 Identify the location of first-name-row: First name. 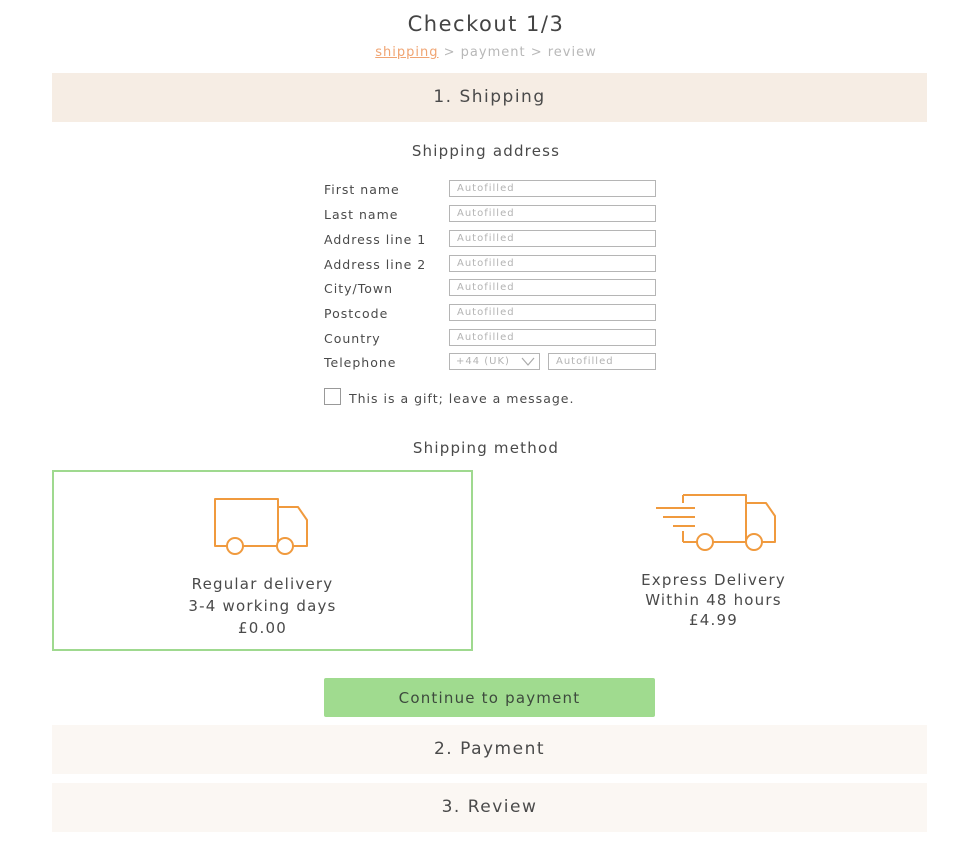
(494, 189).